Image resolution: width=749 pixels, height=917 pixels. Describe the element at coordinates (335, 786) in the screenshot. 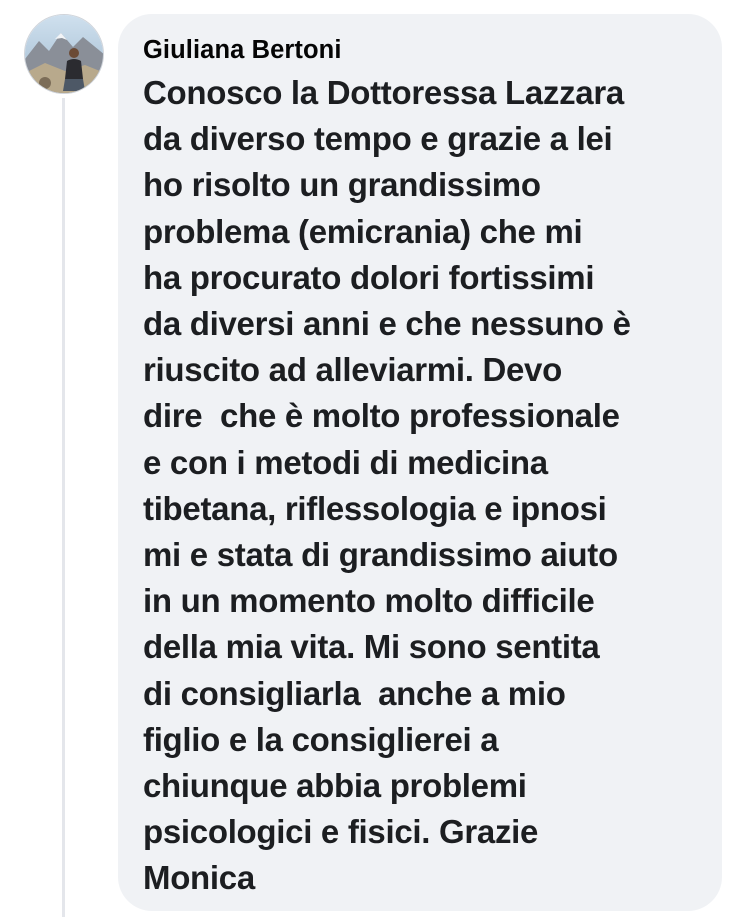

I see `comment-line: chiunque abbia problemi` at that location.